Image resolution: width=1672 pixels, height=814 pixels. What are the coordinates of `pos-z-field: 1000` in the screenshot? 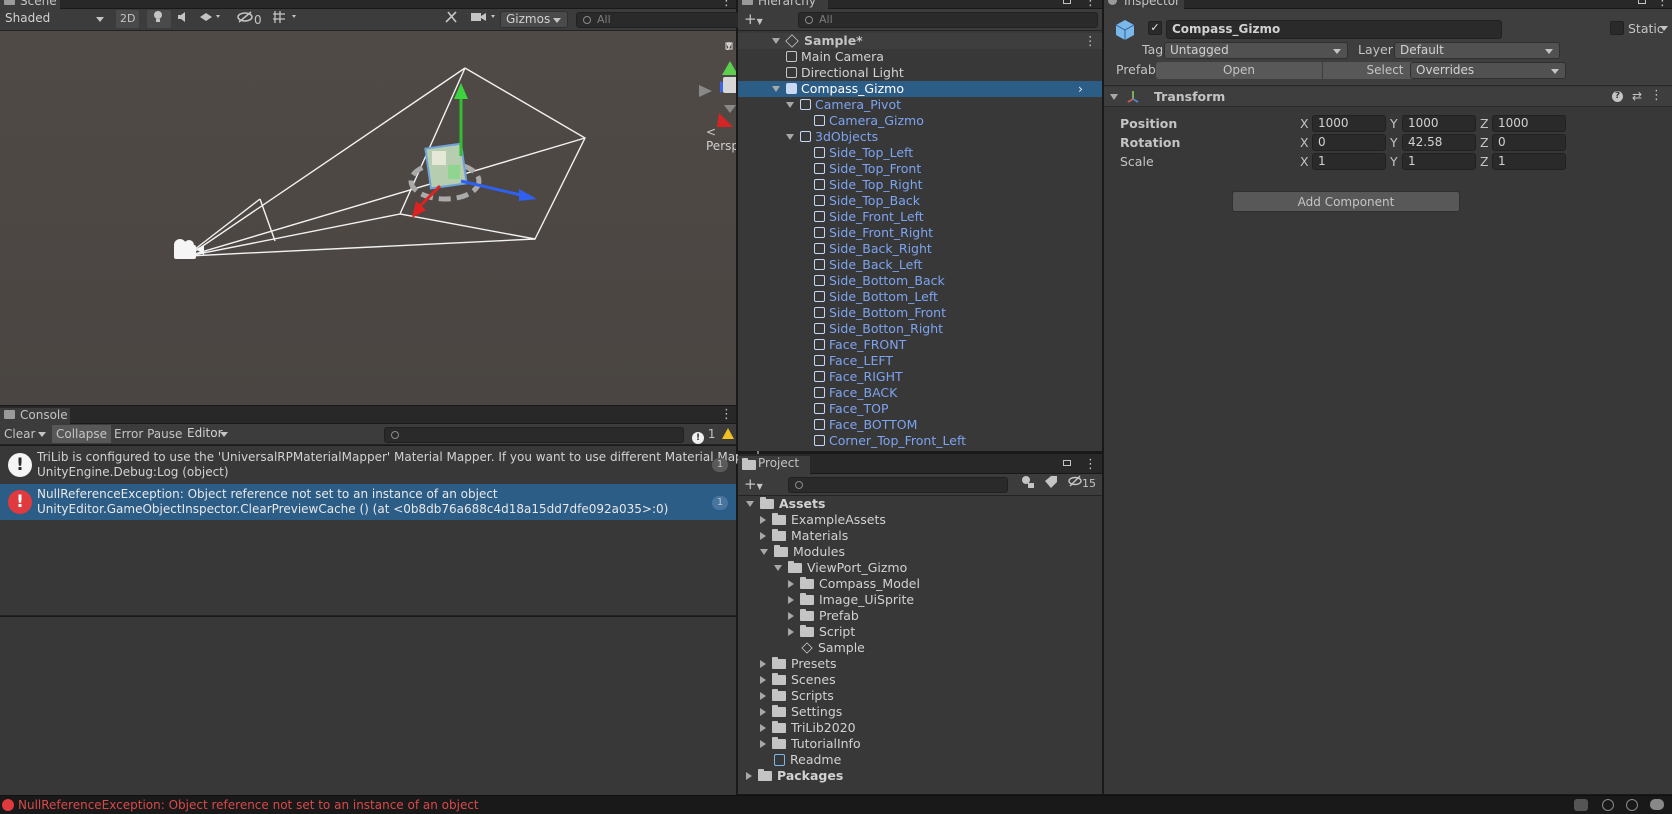 It's located at (1529, 123).